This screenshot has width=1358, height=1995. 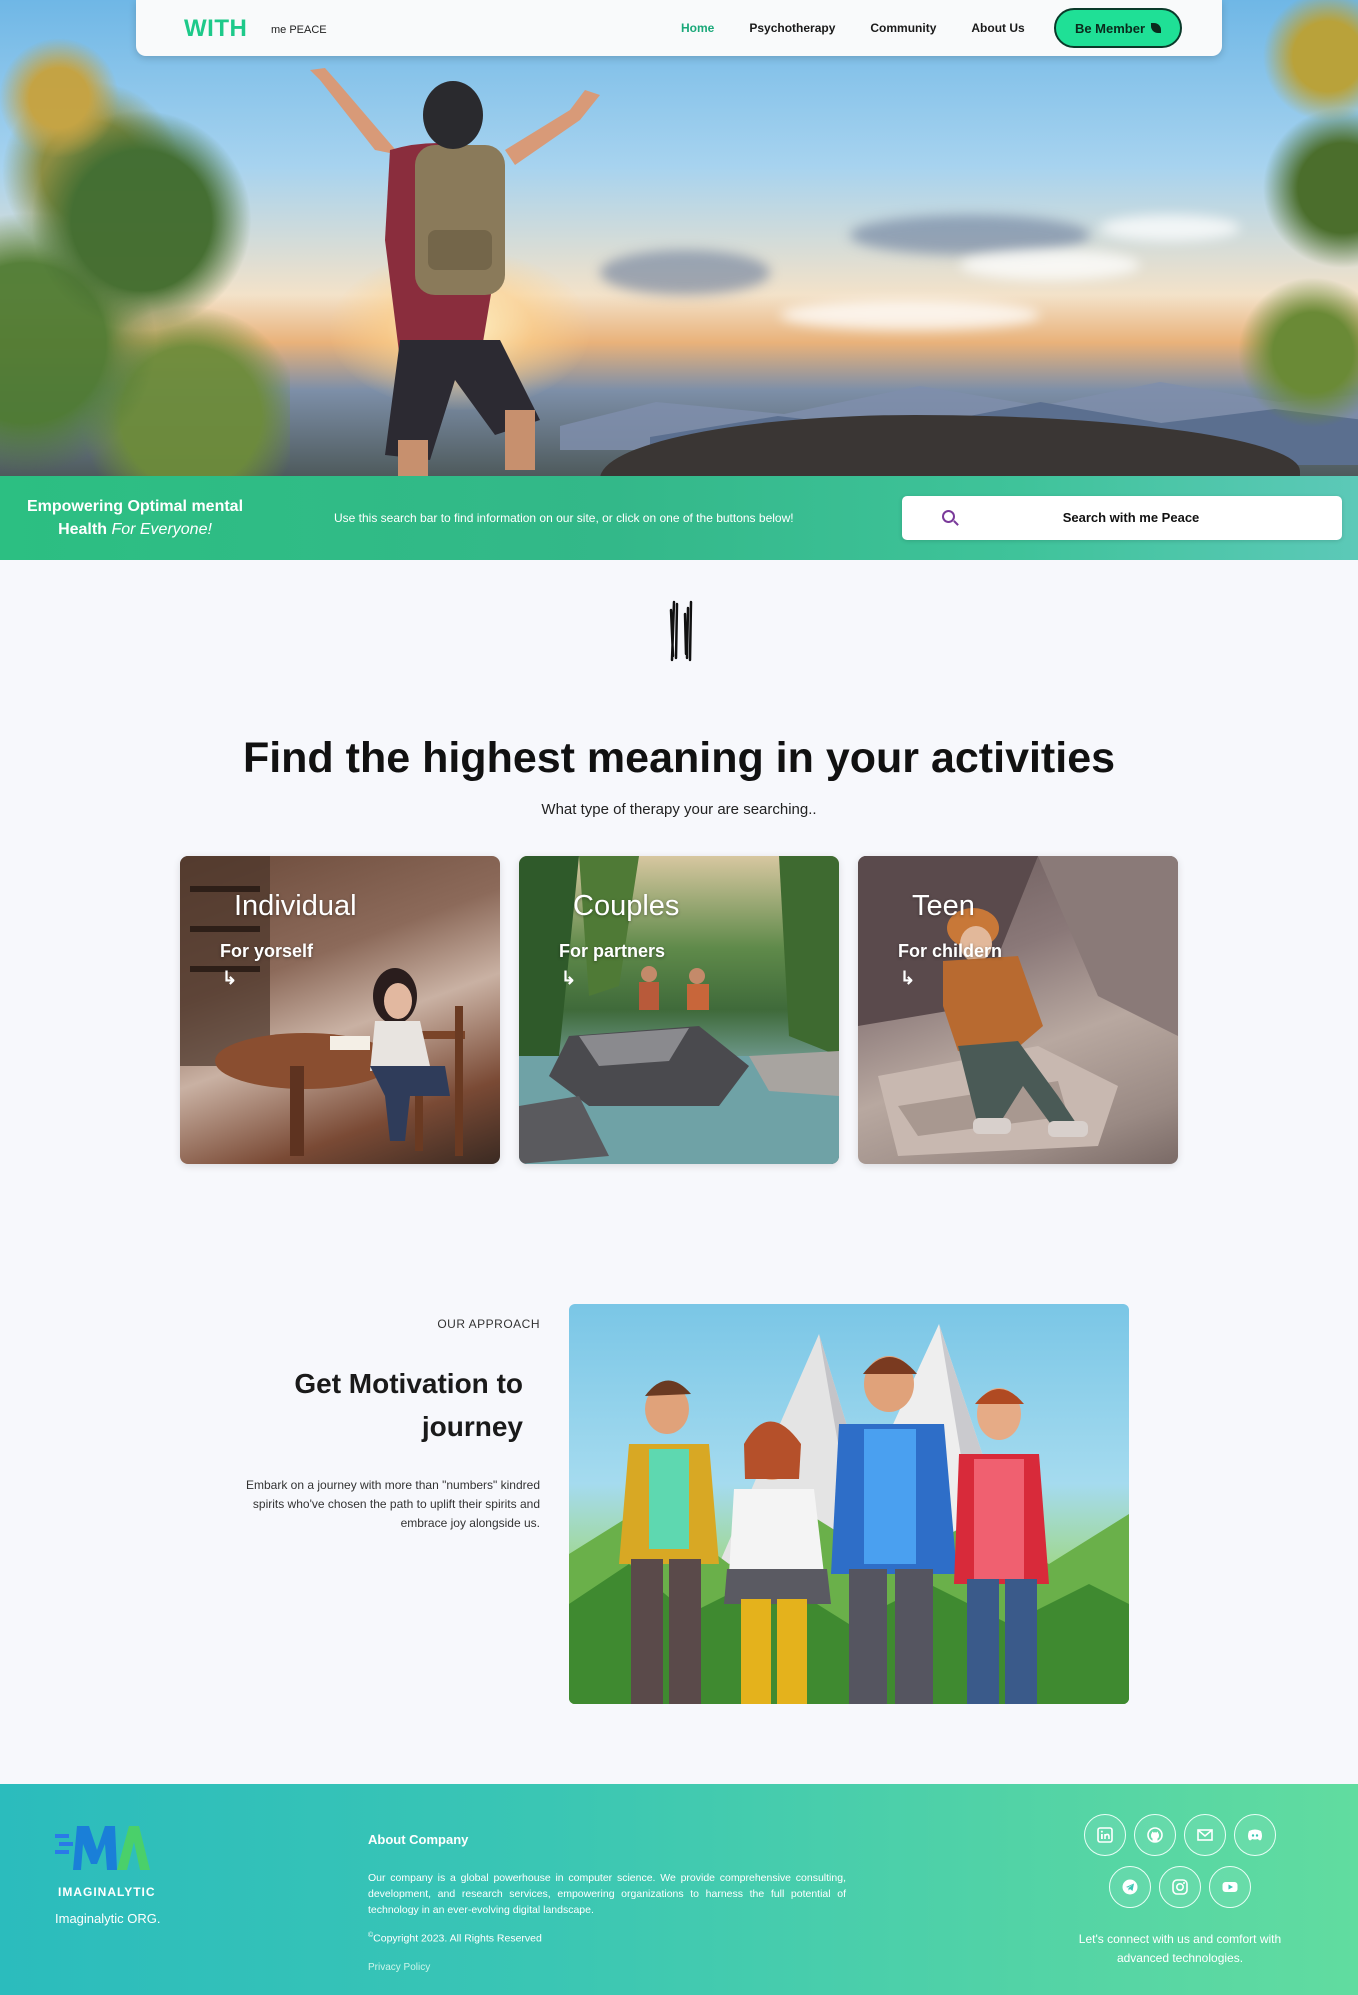 I want to click on telegram-icon, so click(x=1130, y=1887).